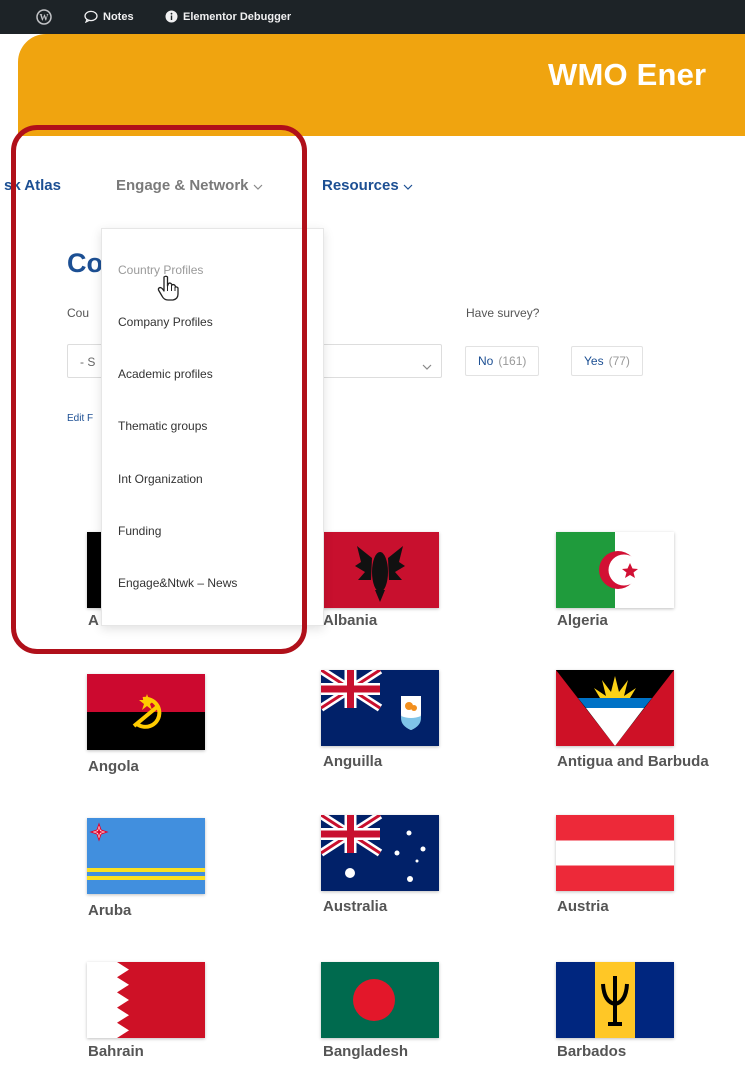  Describe the element at coordinates (171, 16) in the screenshot. I see `info-icon` at that location.